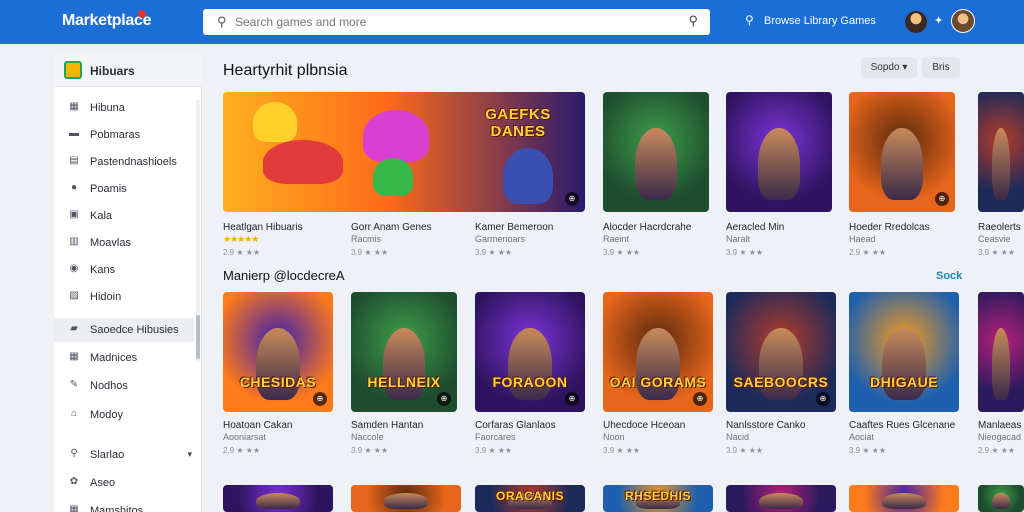 This screenshot has width=1024, height=512. I want to click on cover-title-art: RHSEDHIS, so click(657, 496).